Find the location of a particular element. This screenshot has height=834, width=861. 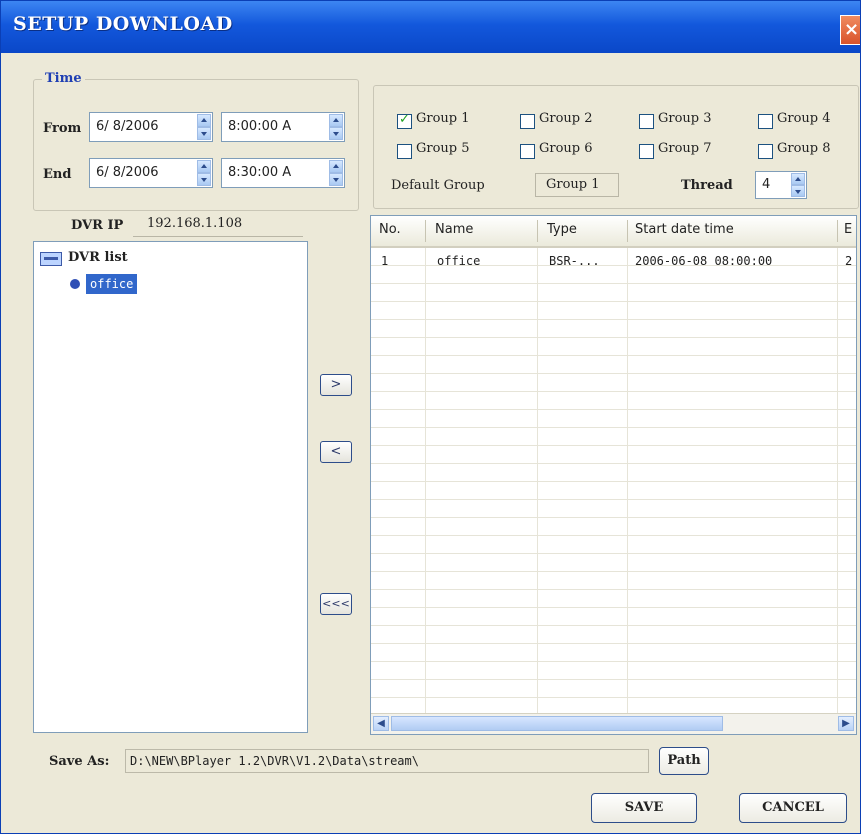

row-1-start: 2006-06-08 08:00:00 is located at coordinates (703, 261).